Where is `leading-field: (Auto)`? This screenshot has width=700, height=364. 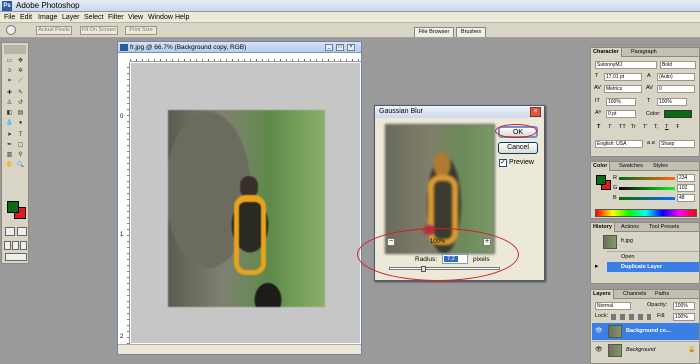 leading-field: (Auto) is located at coordinates (676, 77).